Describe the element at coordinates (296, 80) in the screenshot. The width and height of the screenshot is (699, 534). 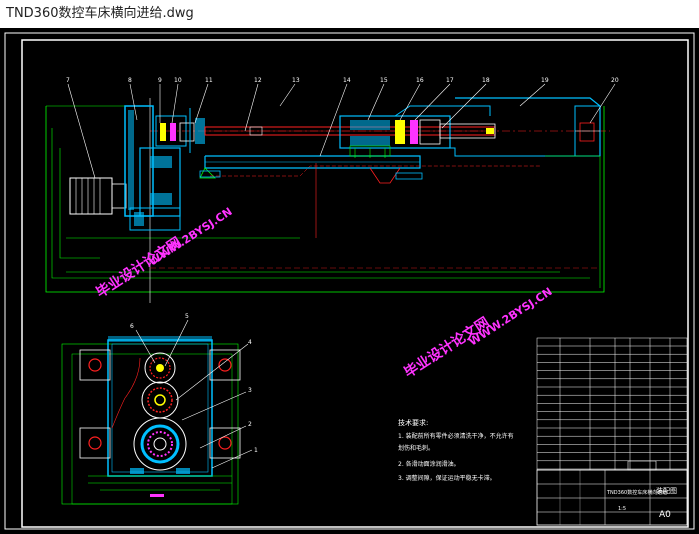
I see `svg-text: 13` at that location.